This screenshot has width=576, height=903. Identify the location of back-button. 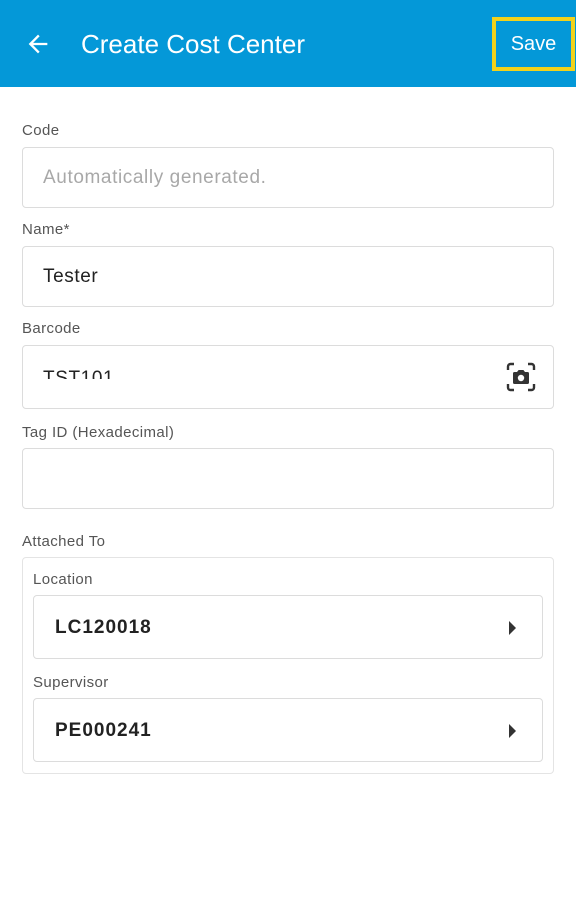
(38, 44).